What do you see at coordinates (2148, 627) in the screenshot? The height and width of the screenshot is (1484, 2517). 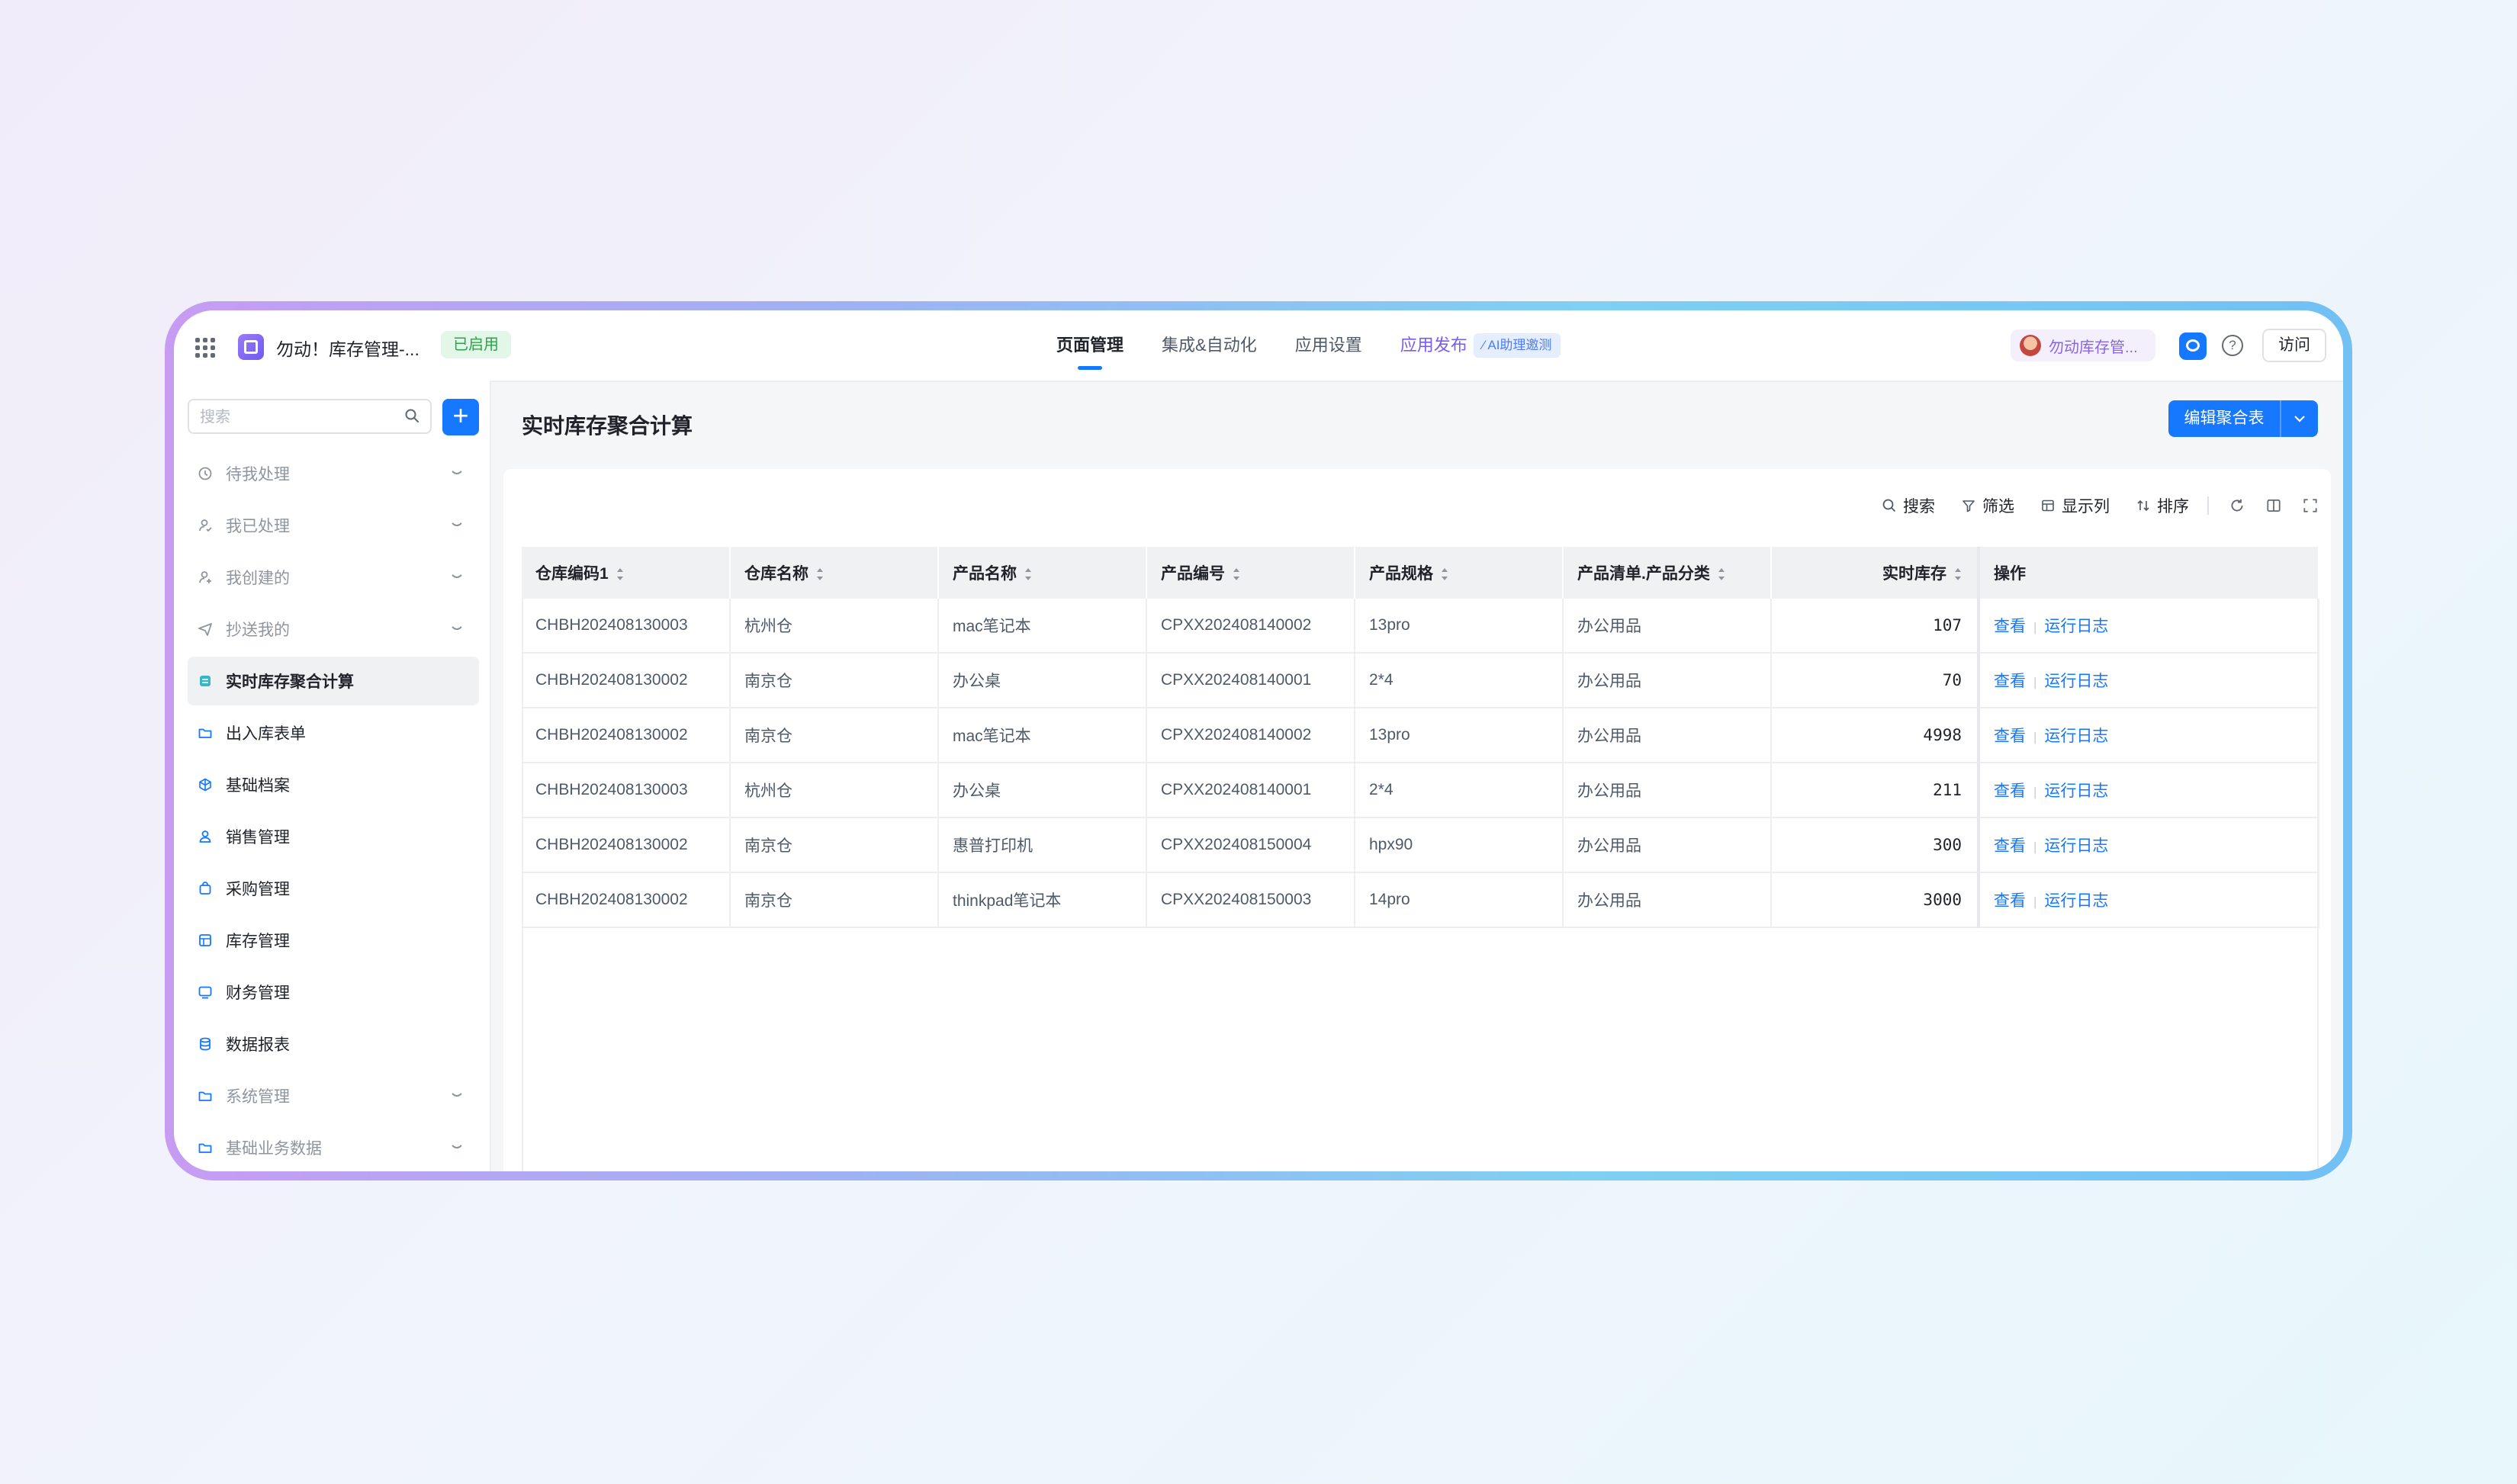 I see `row-actions: 查看 | 运行日志` at bounding box center [2148, 627].